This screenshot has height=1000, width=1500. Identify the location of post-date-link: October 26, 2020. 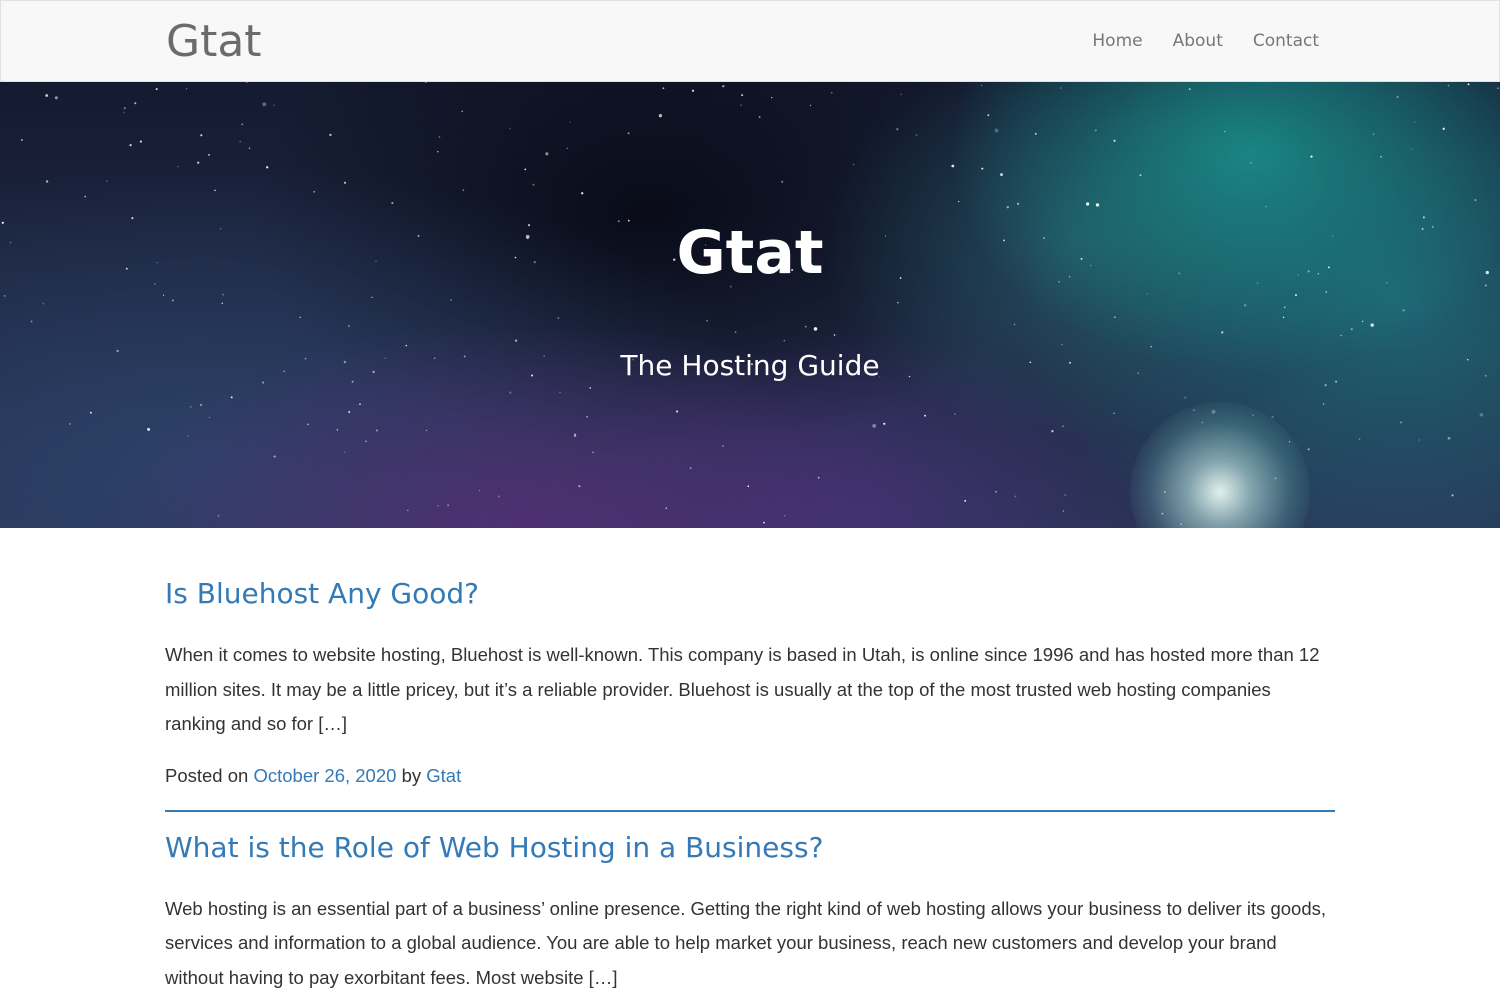
(324, 775).